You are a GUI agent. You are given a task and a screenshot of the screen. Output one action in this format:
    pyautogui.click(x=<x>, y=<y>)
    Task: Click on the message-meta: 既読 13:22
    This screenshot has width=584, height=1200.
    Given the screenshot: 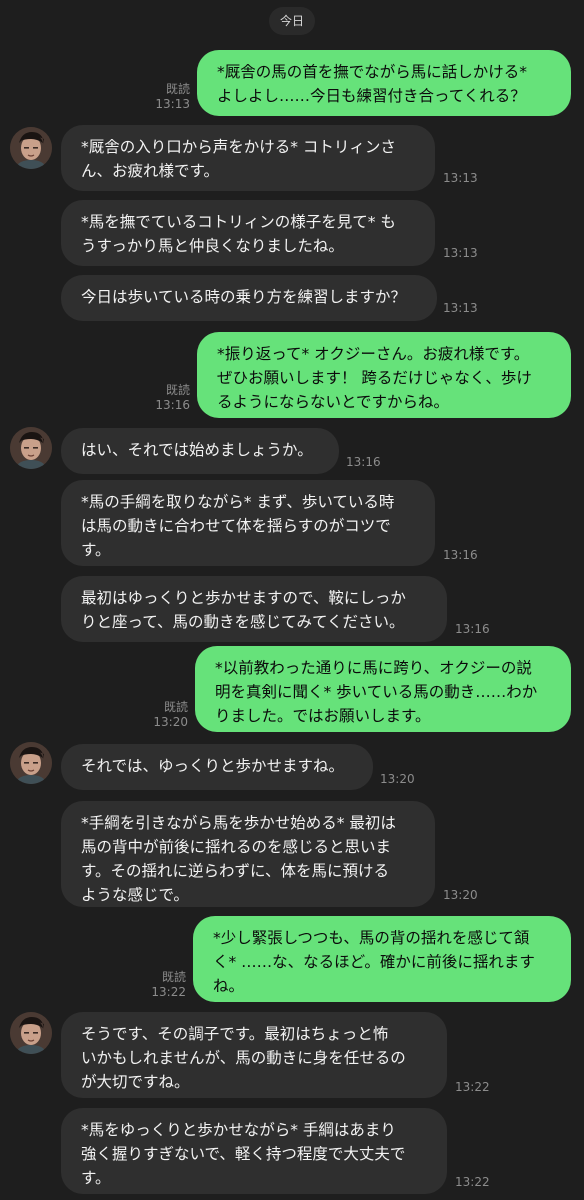 What is the action you would take?
    pyautogui.click(x=166, y=985)
    